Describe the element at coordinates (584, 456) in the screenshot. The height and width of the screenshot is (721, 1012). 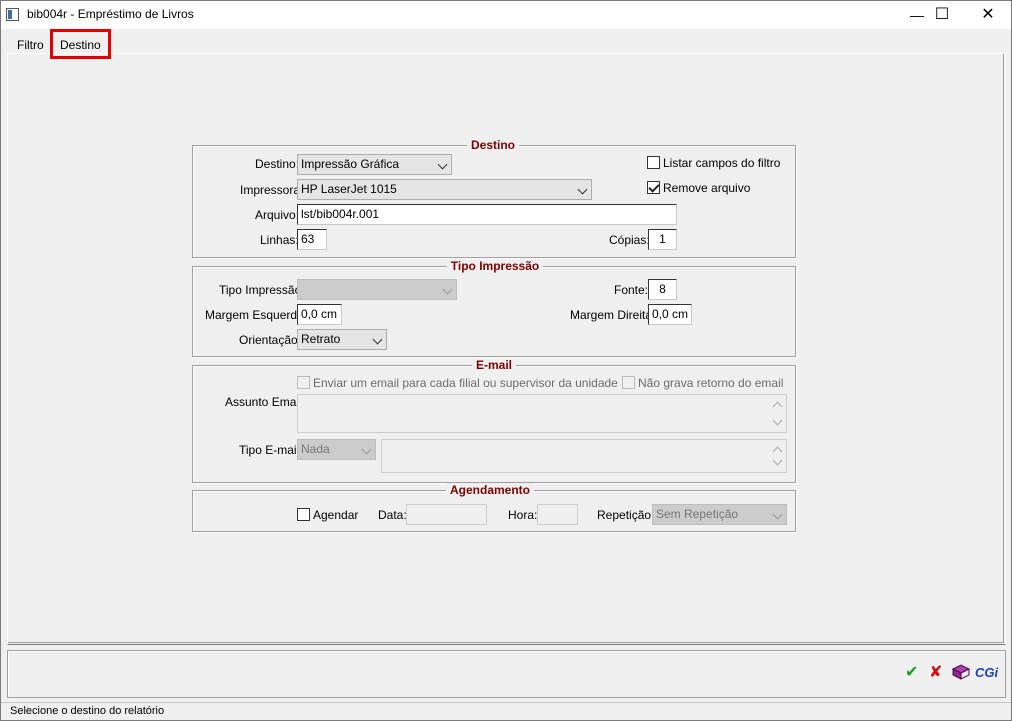
I see `corpo-email-textarea` at that location.